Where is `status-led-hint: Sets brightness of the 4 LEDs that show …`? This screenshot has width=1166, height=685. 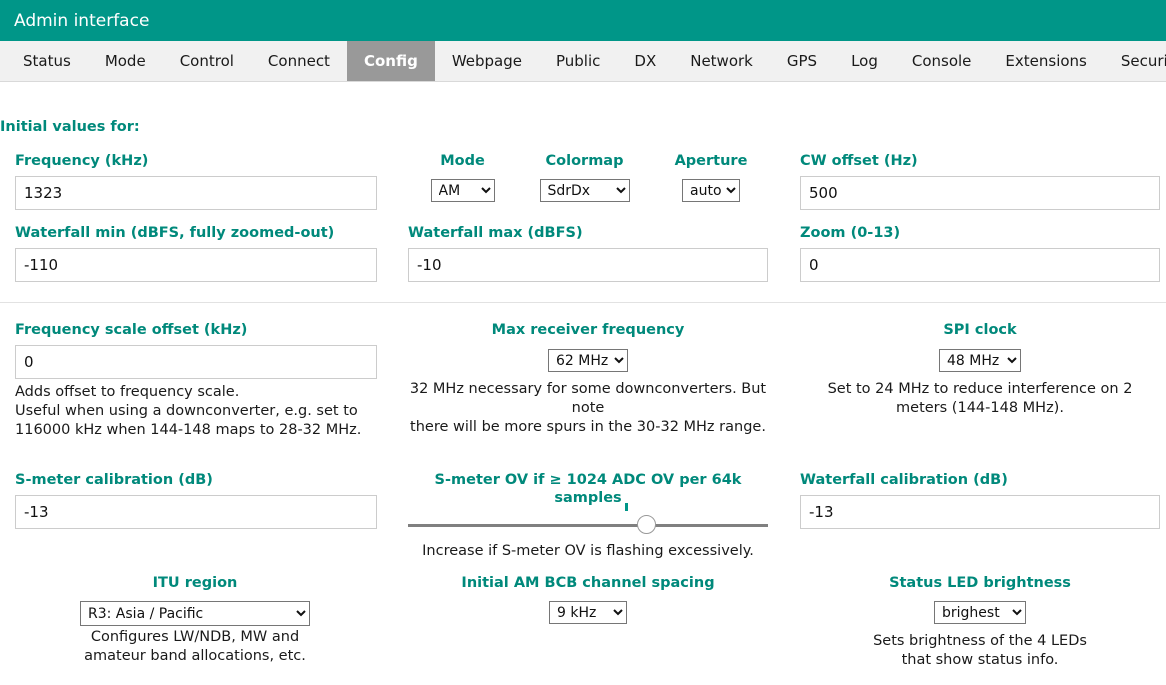
status-led-hint: Sets brightness of the 4 LEDs that show … is located at coordinates (980, 651).